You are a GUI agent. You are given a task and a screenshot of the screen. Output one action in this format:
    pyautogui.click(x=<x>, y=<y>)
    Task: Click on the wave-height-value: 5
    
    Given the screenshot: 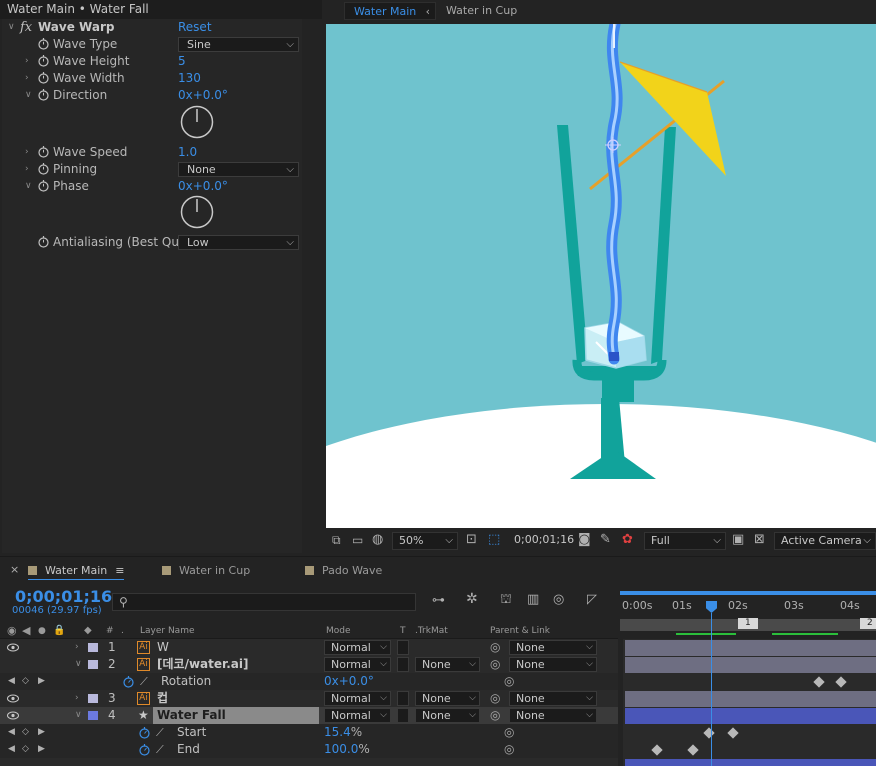 What is the action you would take?
    pyautogui.click(x=182, y=61)
    